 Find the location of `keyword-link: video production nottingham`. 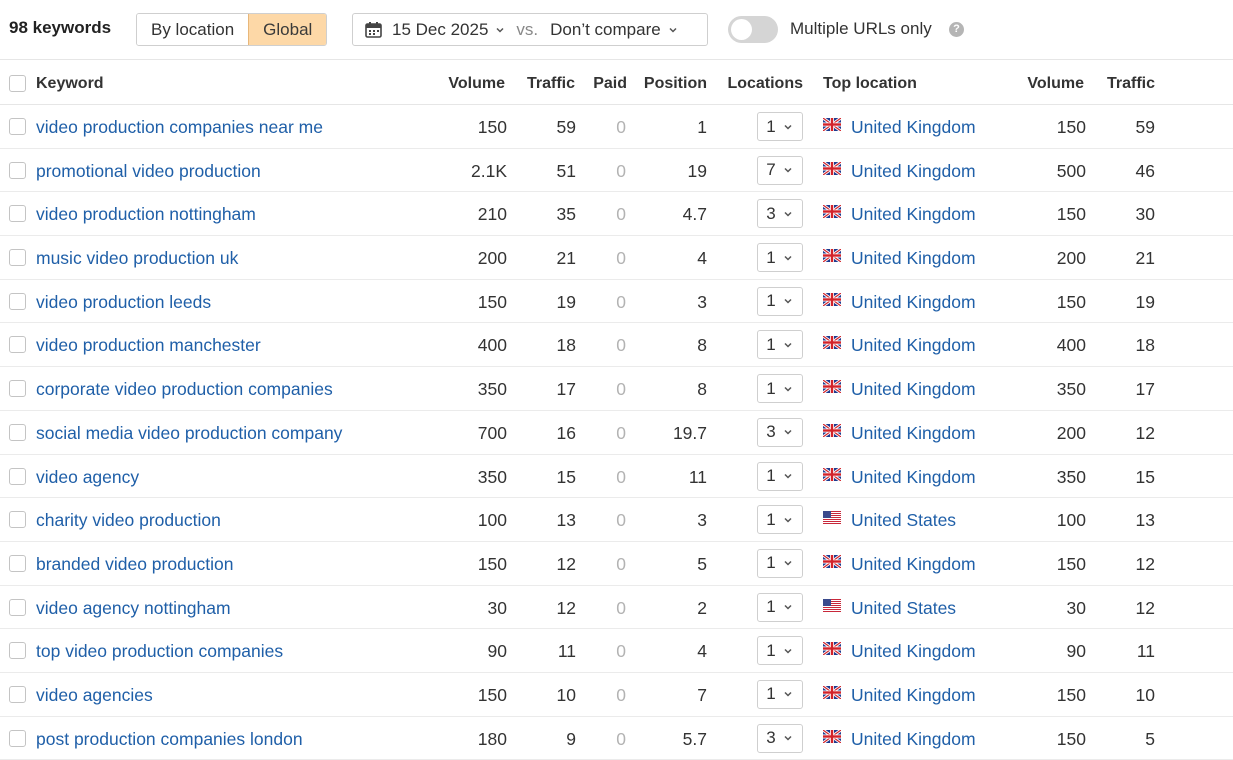

keyword-link: video production nottingham is located at coordinates (146, 214).